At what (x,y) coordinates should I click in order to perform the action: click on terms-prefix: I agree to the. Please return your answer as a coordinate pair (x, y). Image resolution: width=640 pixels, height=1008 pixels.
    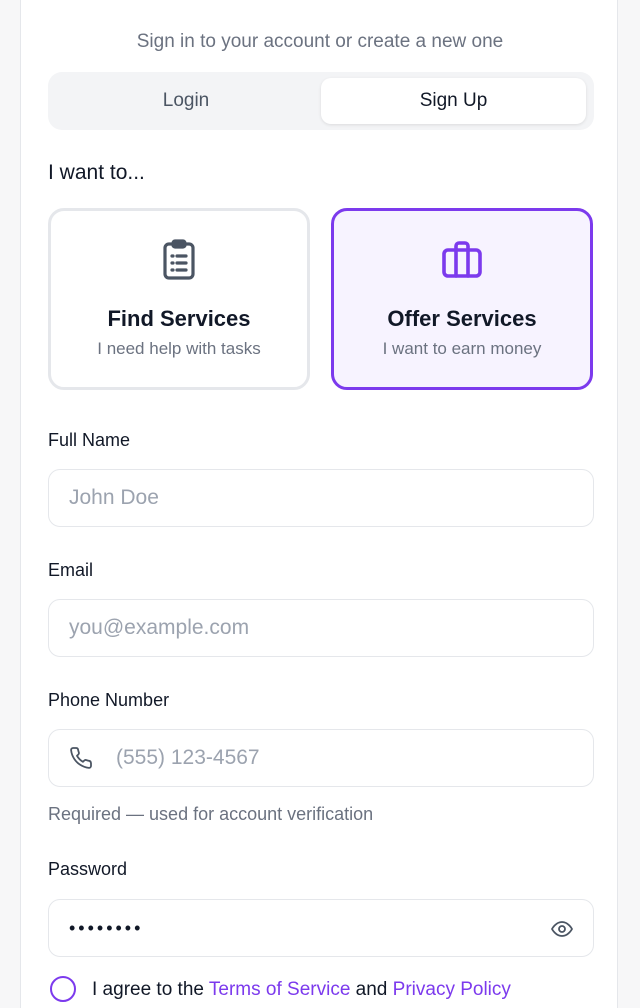
    Looking at the image, I should click on (148, 989).